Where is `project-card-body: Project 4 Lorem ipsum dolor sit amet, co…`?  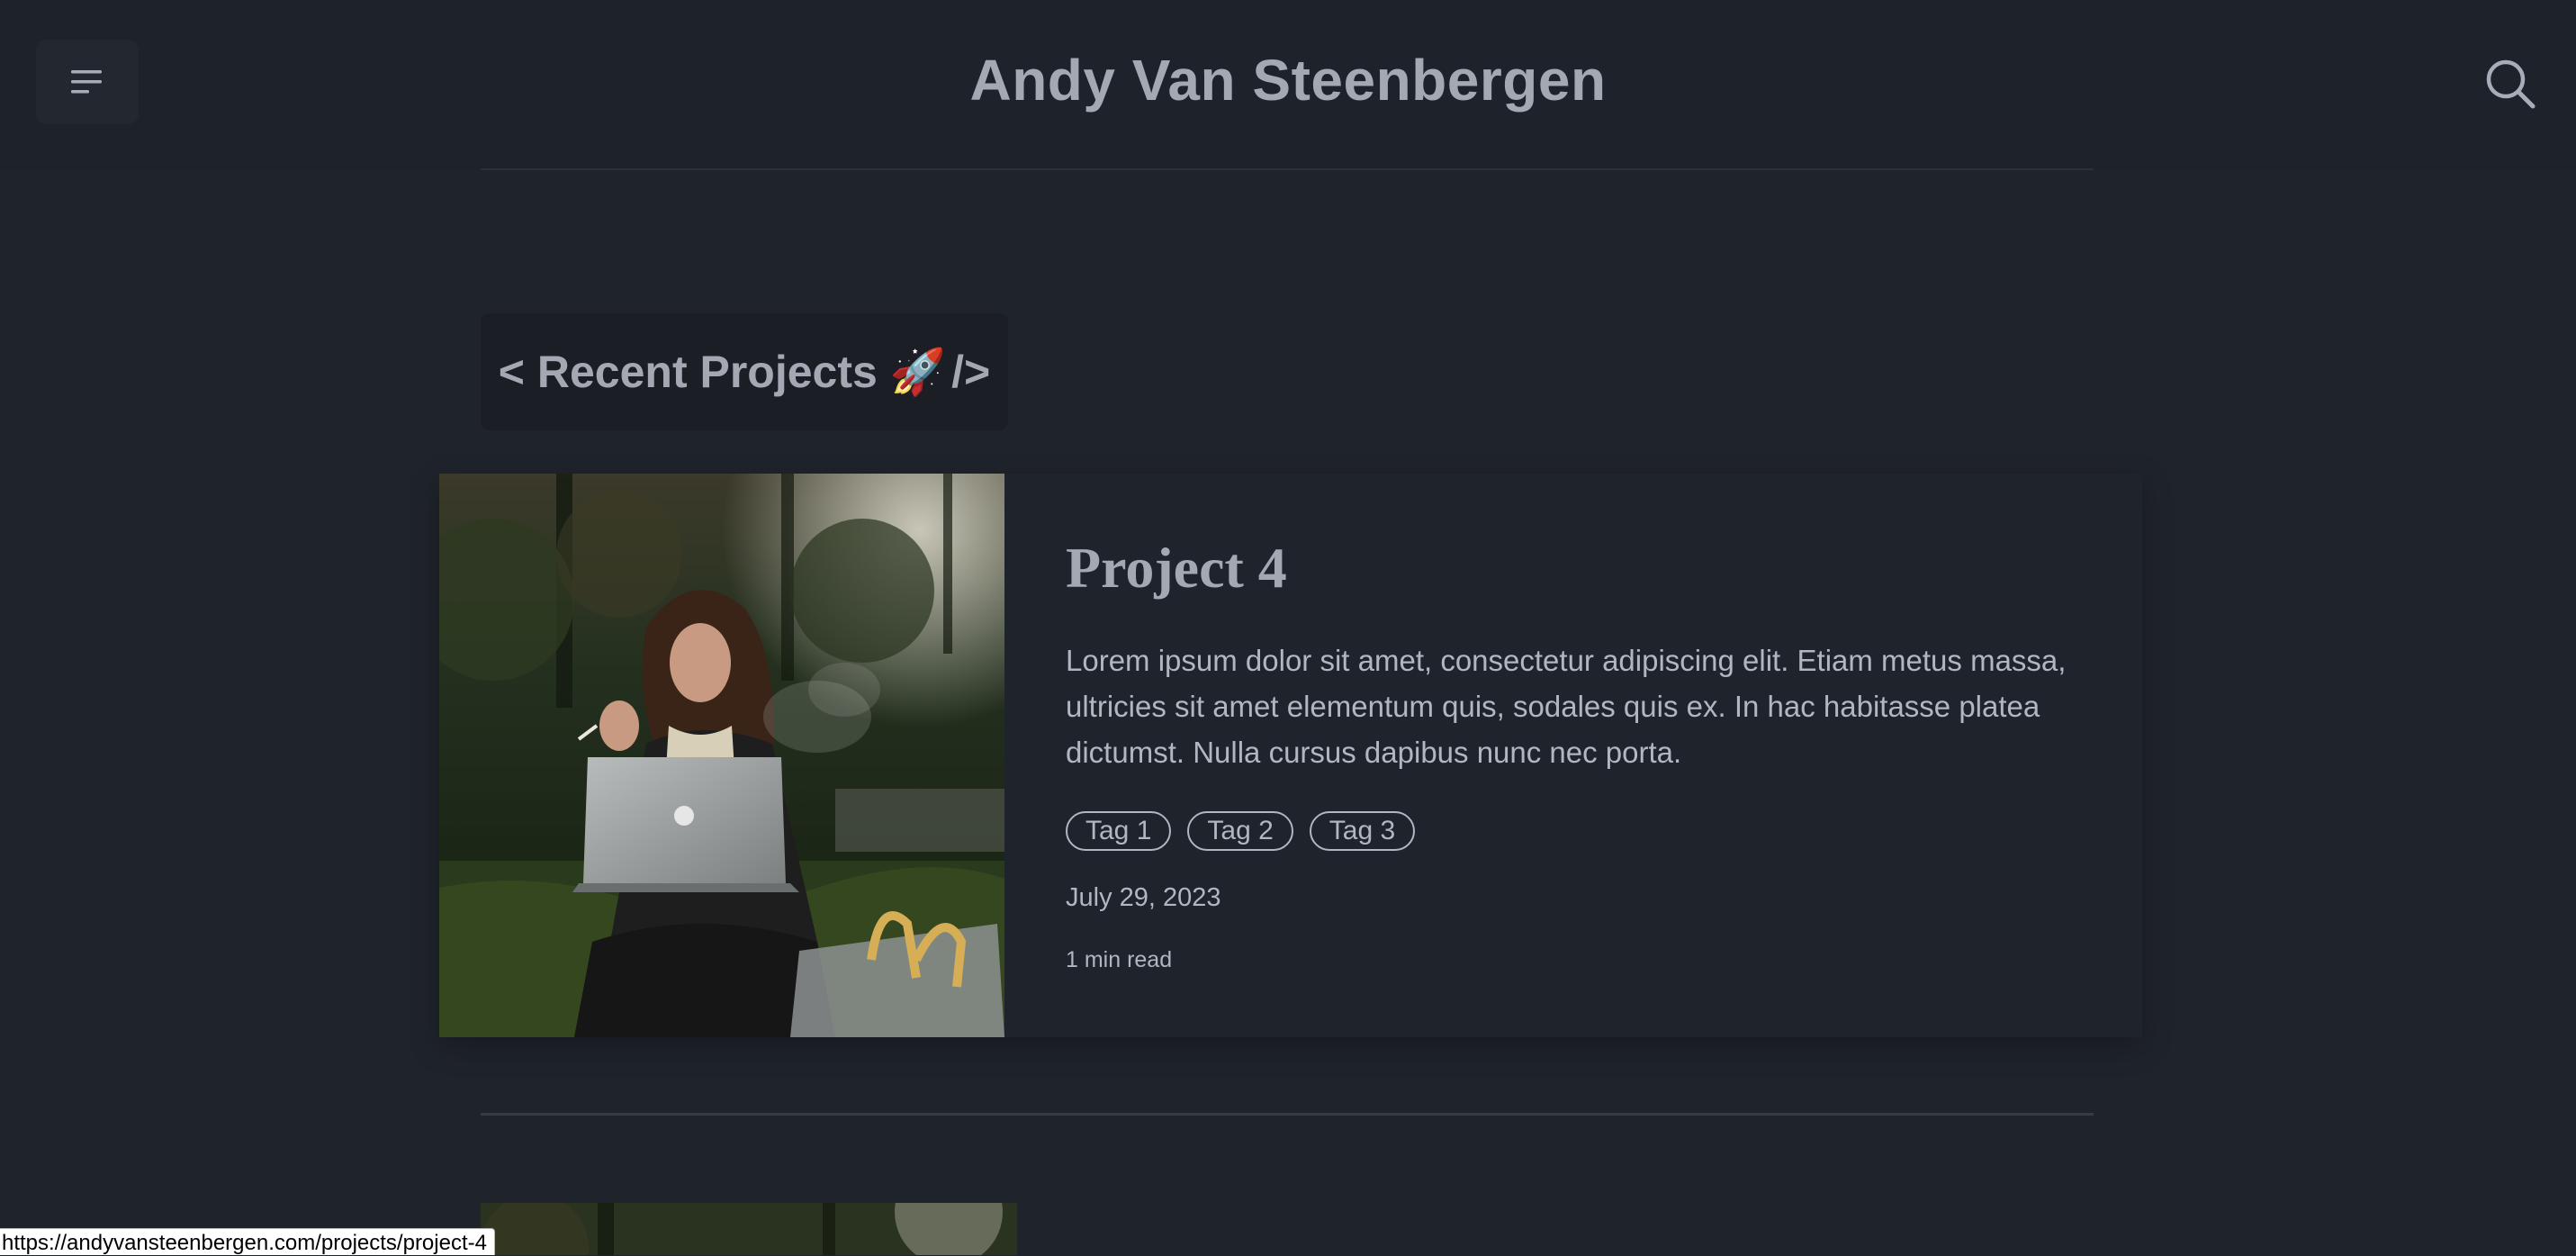
project-card-body: Project 4 Lorem ipsum dolor sit amet, co… is located at coordinates (1579, 755).